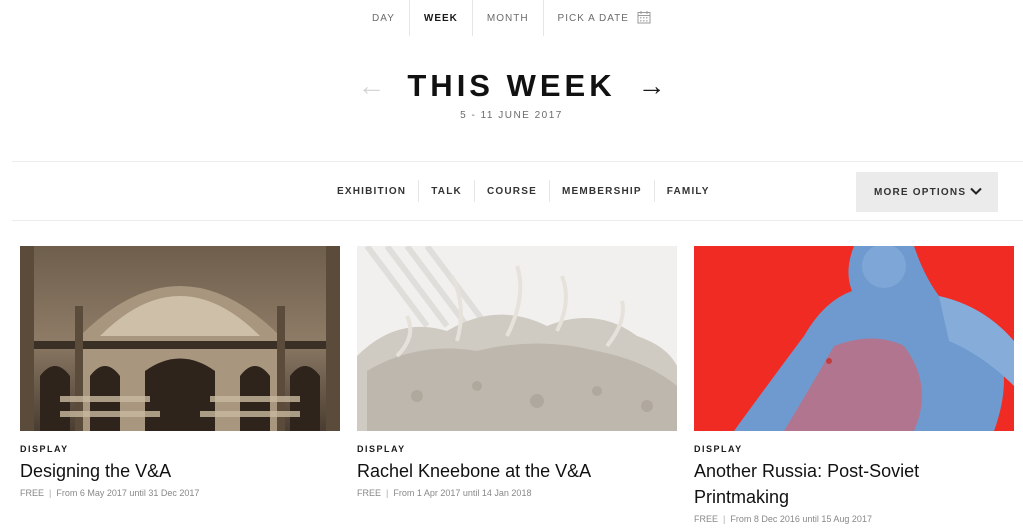  I want to click on filter-membership: MEMBERSHIP, so click(601, 191).